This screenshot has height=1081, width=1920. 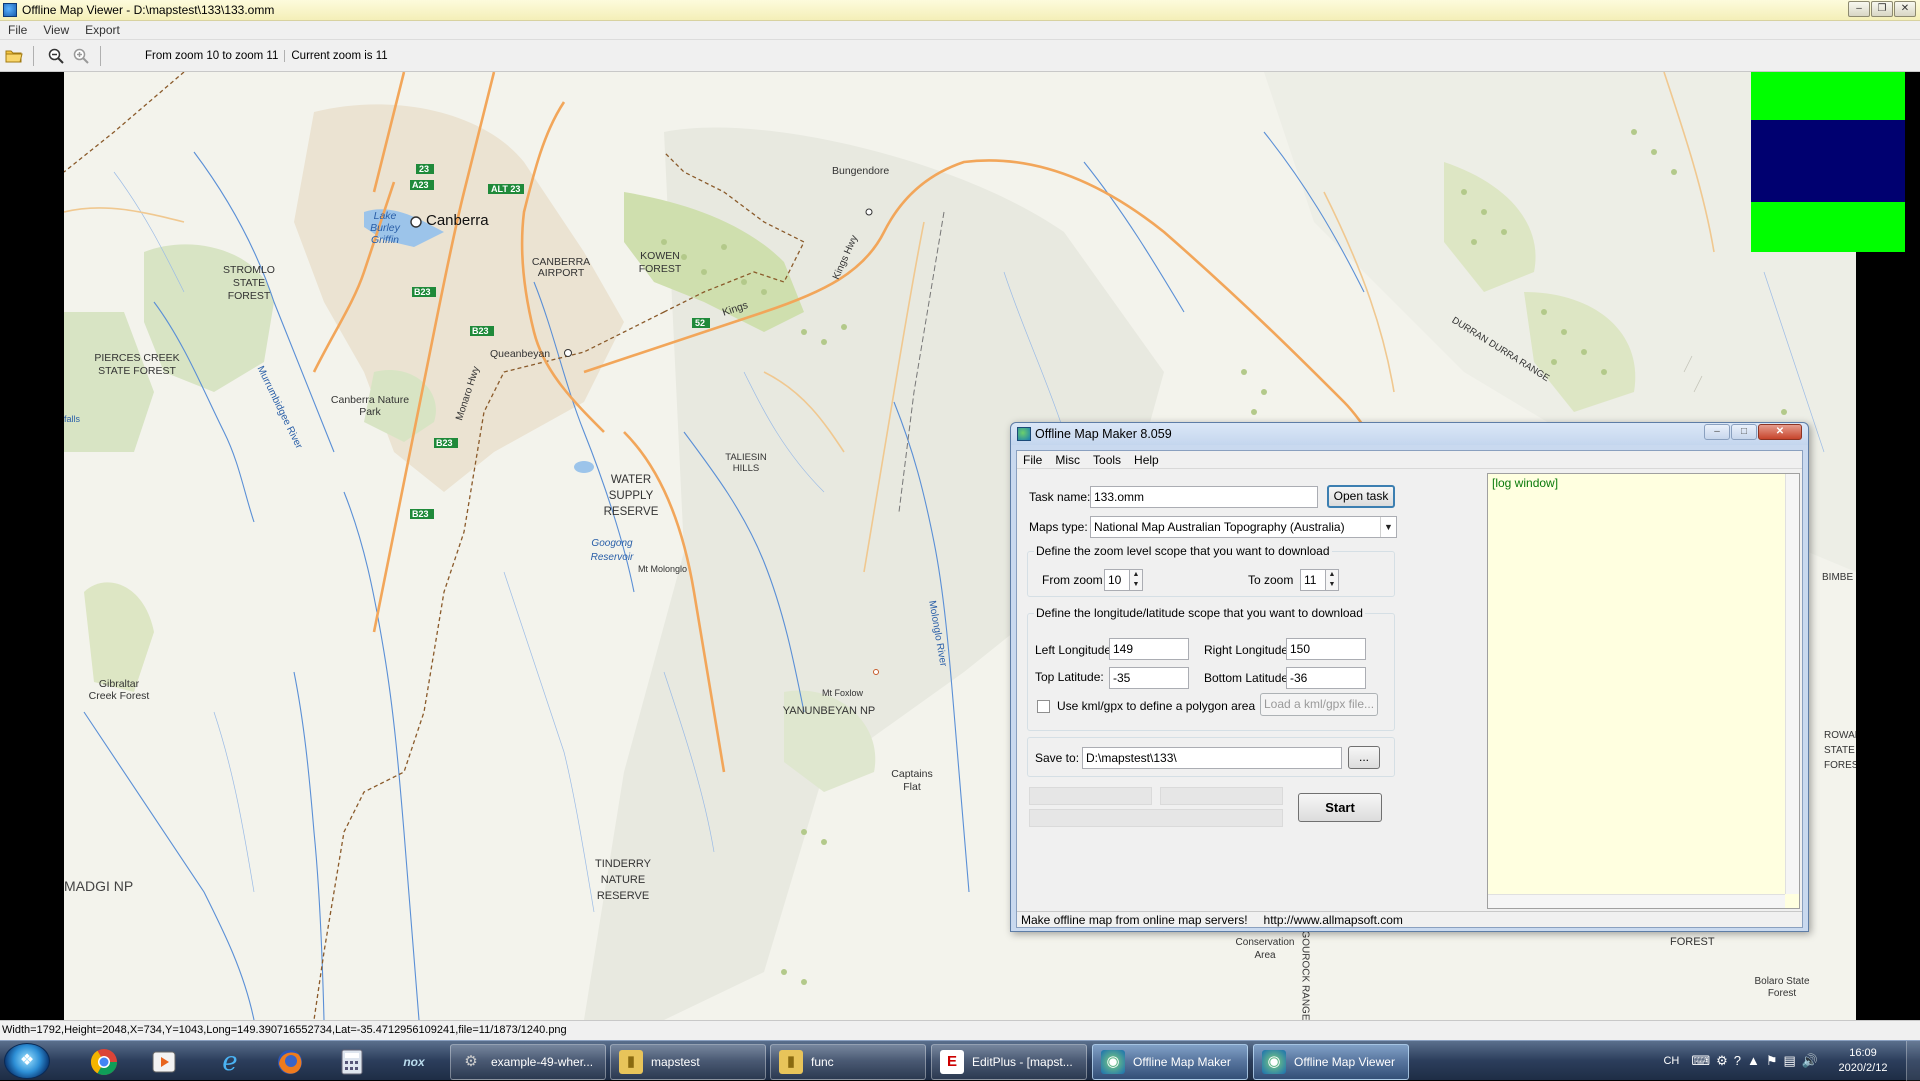 What do you see at coordinates (1043, 706) in the screenshot?
I see `kml-polygon-checkbox` at bounding box center [1043, 706].